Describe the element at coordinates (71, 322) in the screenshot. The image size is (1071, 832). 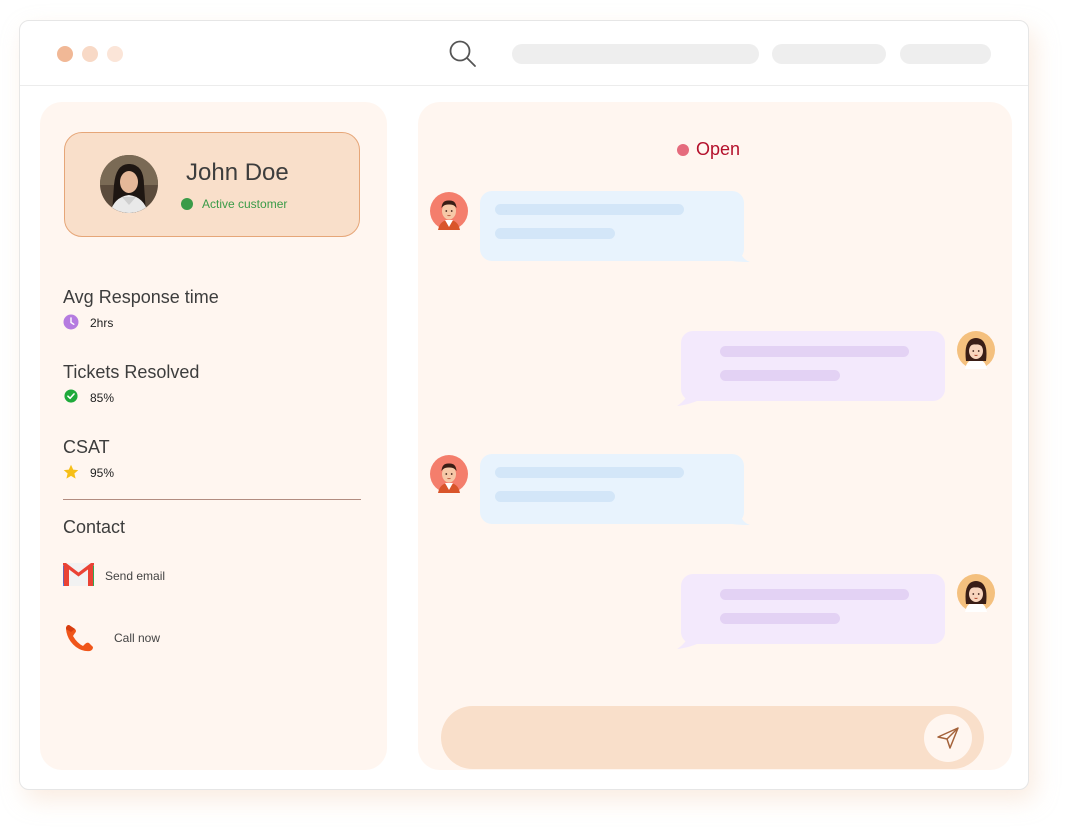
I see `clock-icon` at that location.